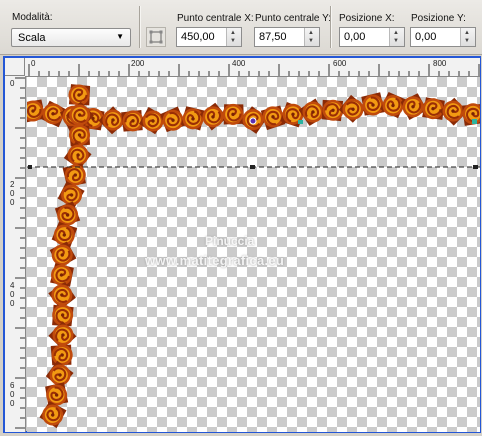 The height and width of the screenshot is (436, 482). Describe the element at coordinates (71, 37) in the screenshot. I see `mode-dropdown: Scala ▼` at that location.